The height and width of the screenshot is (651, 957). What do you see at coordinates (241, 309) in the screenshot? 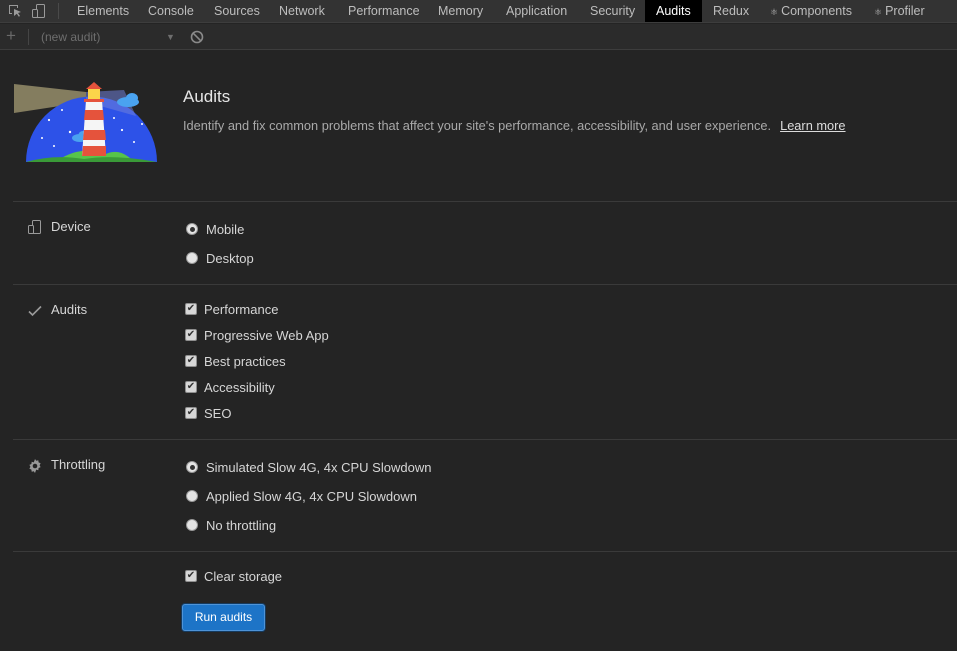
I see `option-label: Performance` at bounding box center [241, 309].